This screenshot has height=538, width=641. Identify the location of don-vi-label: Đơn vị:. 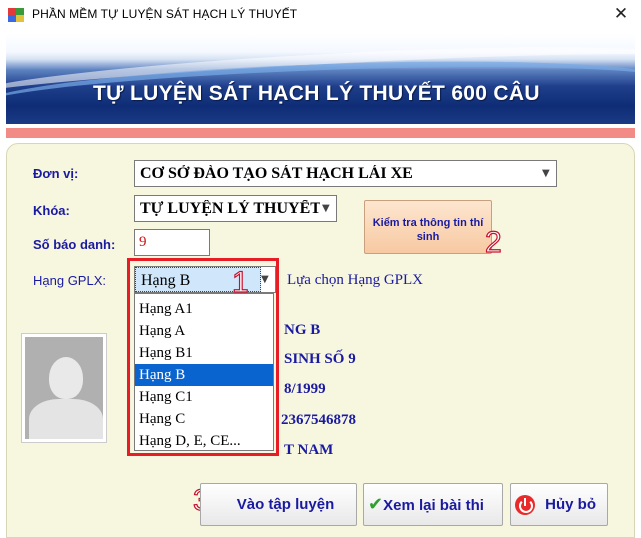
(56, 173).